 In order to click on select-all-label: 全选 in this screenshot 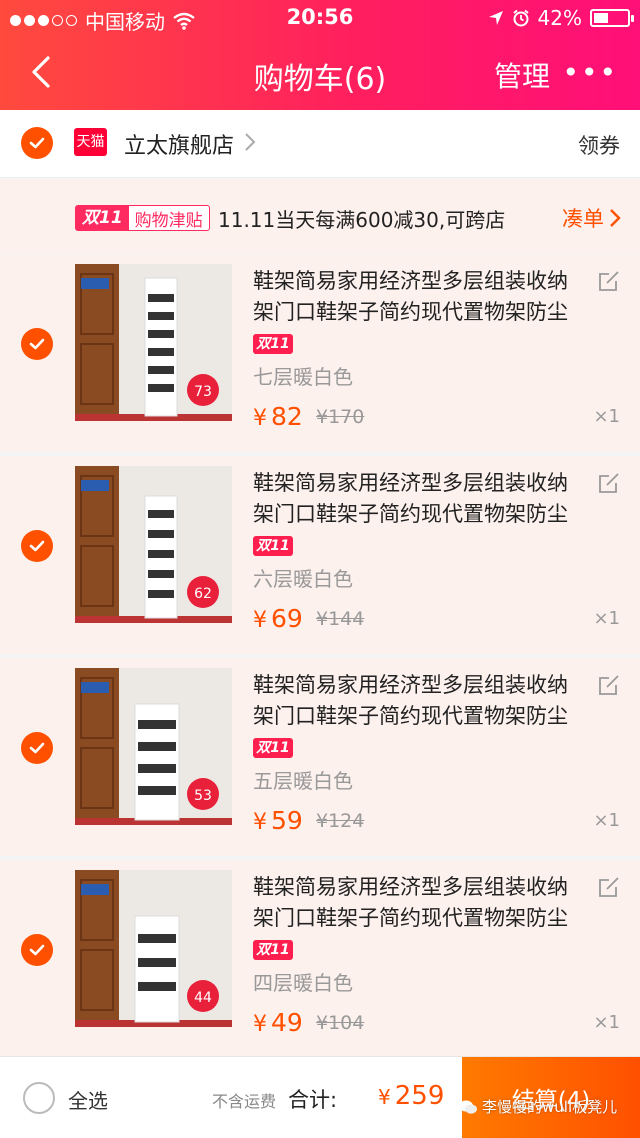, I will do `click(88, 1099)`.